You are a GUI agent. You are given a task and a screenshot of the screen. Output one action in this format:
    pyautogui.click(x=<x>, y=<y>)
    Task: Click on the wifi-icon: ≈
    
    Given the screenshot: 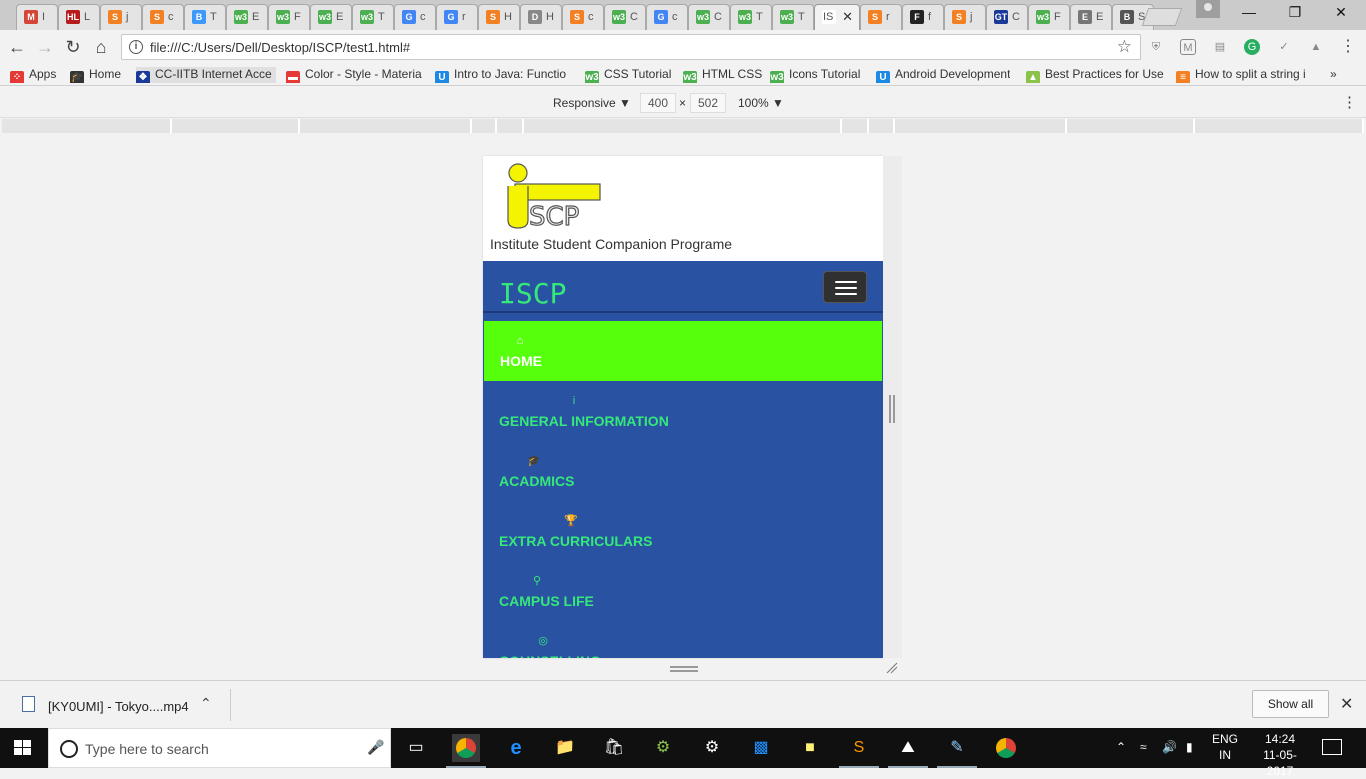 What is the action you would take?
    pyautogui.click(x=1143, y=747)
    